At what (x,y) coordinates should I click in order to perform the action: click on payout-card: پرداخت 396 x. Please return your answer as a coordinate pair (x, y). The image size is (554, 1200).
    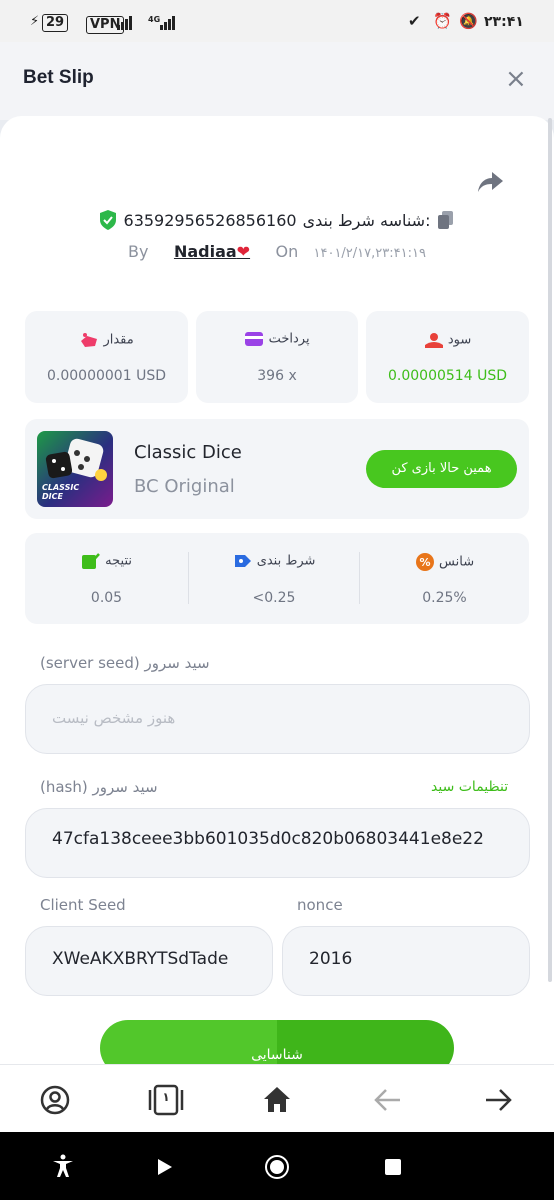
    Looking at the image, I should click on (277, 357).